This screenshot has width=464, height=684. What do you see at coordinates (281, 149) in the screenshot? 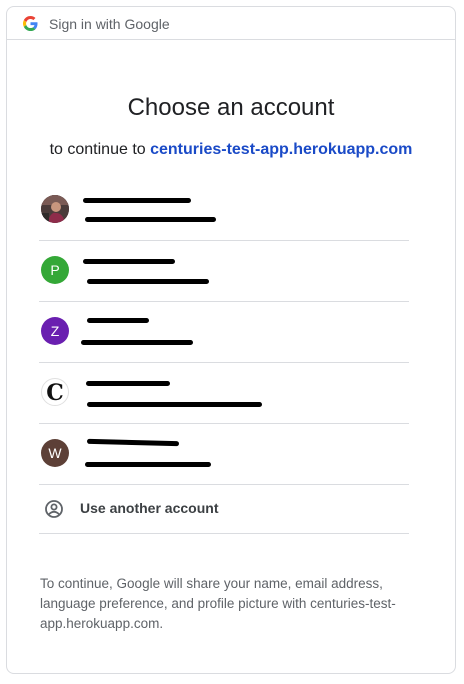
I see `app-domain-link: centuries-test-app.herokuapp.com` at bounding box center [281, 149].